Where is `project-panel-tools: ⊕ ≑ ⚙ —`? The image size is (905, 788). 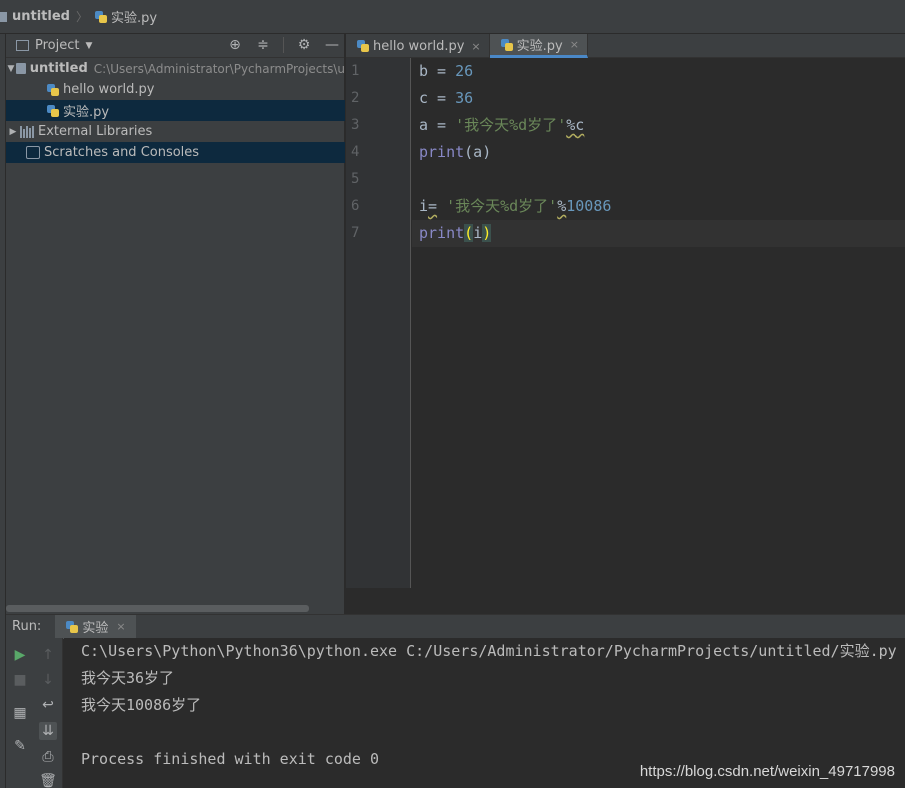 project-panel-tools: ⊕ ≑ ⚙ — is located at coordinates (283, 45).